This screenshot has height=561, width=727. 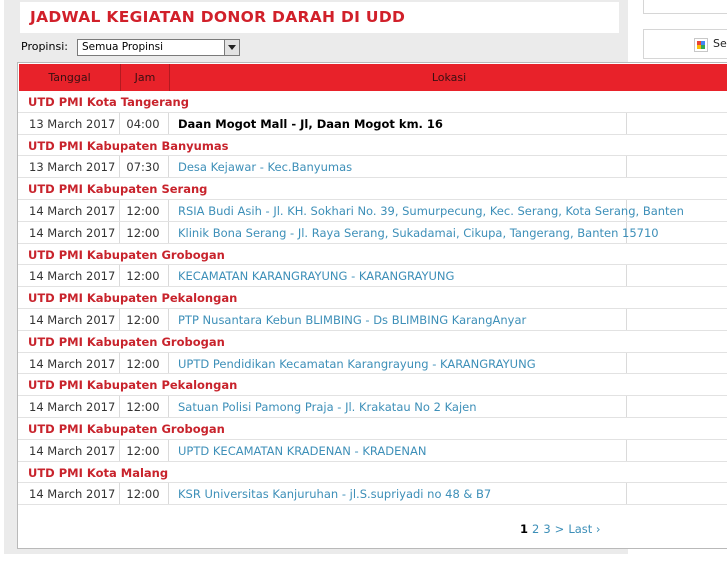 What do you see at coordinates (373, 77) in the screenshot?
I see `table-header: Tanggal Jam Lokasi` at bounding box center [373, 77].